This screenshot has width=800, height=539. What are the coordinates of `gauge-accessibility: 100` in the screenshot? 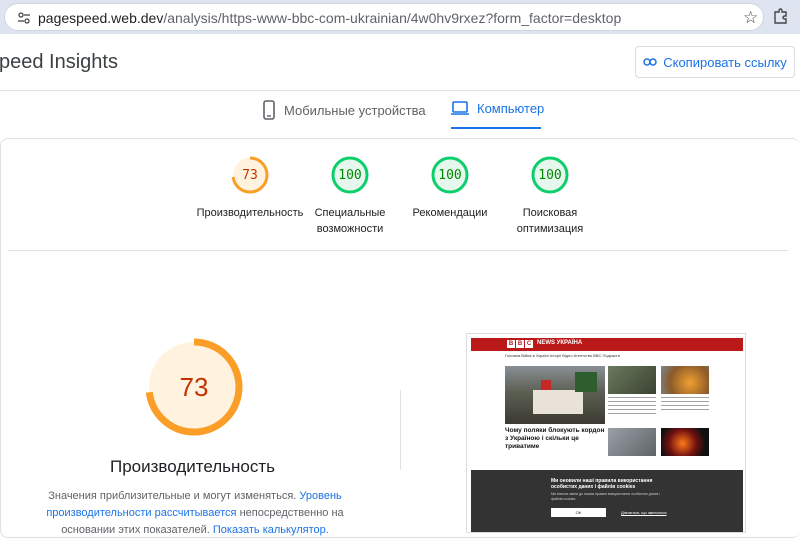 It's located at (350, 175).